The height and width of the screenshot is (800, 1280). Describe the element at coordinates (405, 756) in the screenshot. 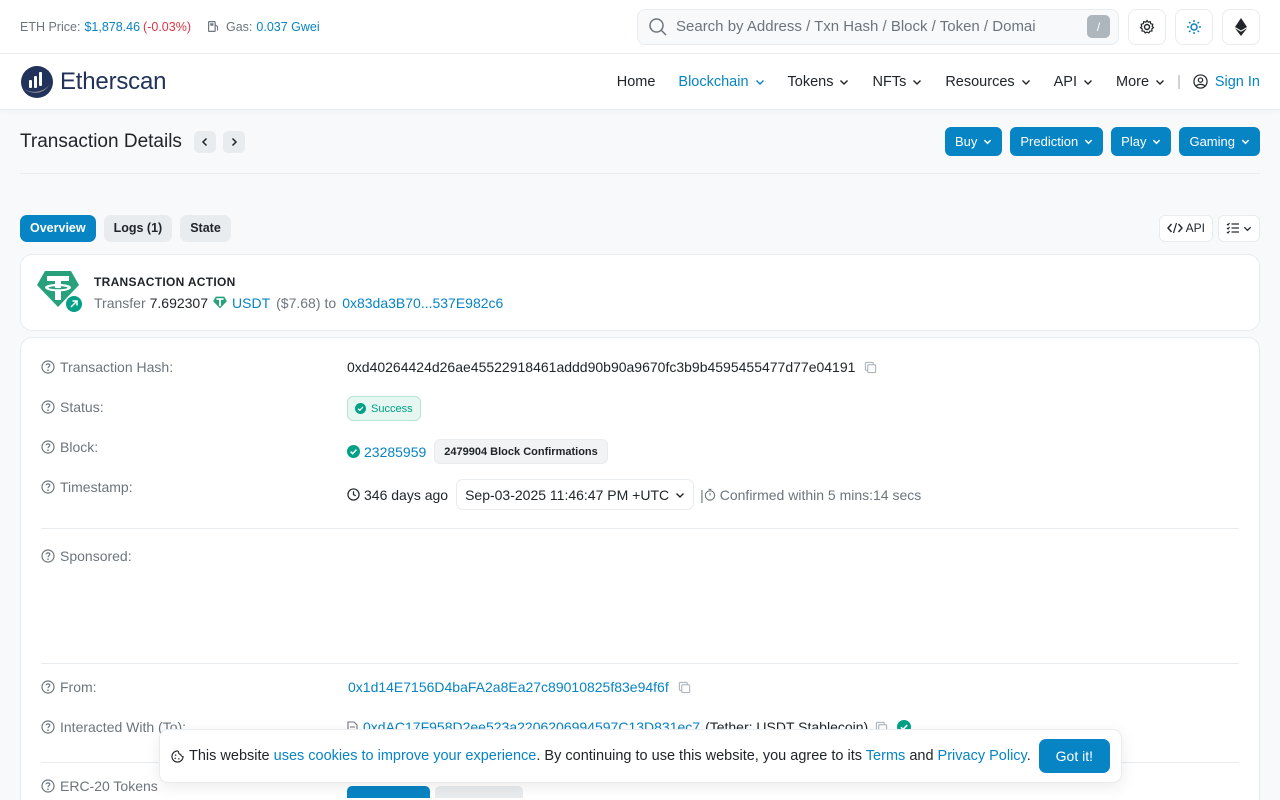

I see `cookie-policy-link: uses cookies to improve your experience` at that location.